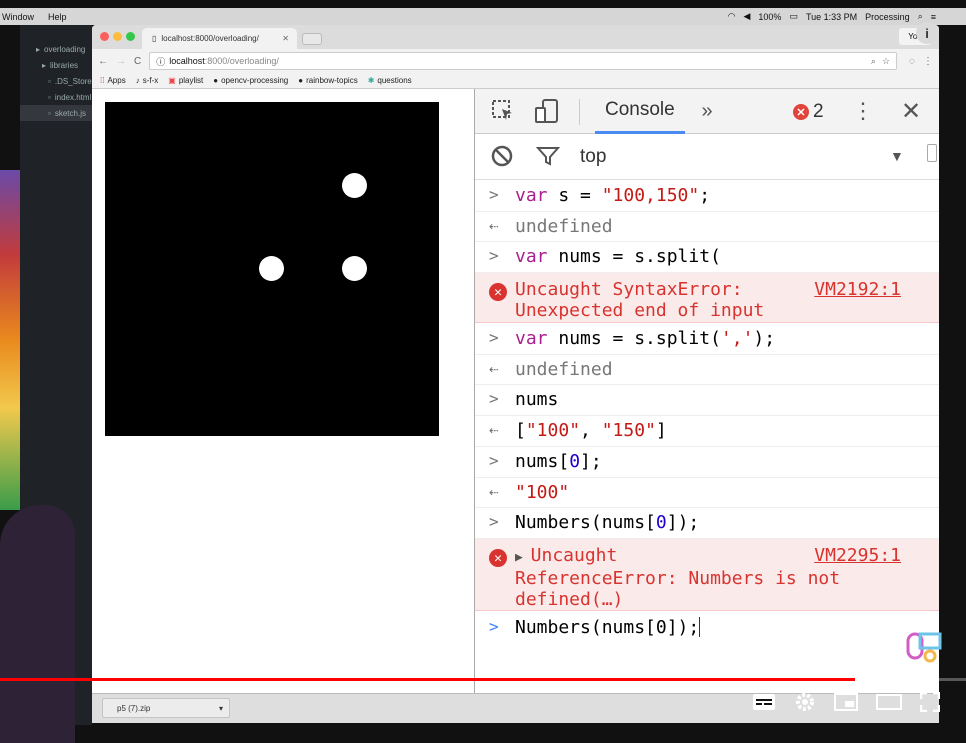  What do you see at coordinates (219, 38) in the screenshot?
I see `browser-tab: ▯ localhost:8000/overloading/ ✕` at bounding box center [219, 38].